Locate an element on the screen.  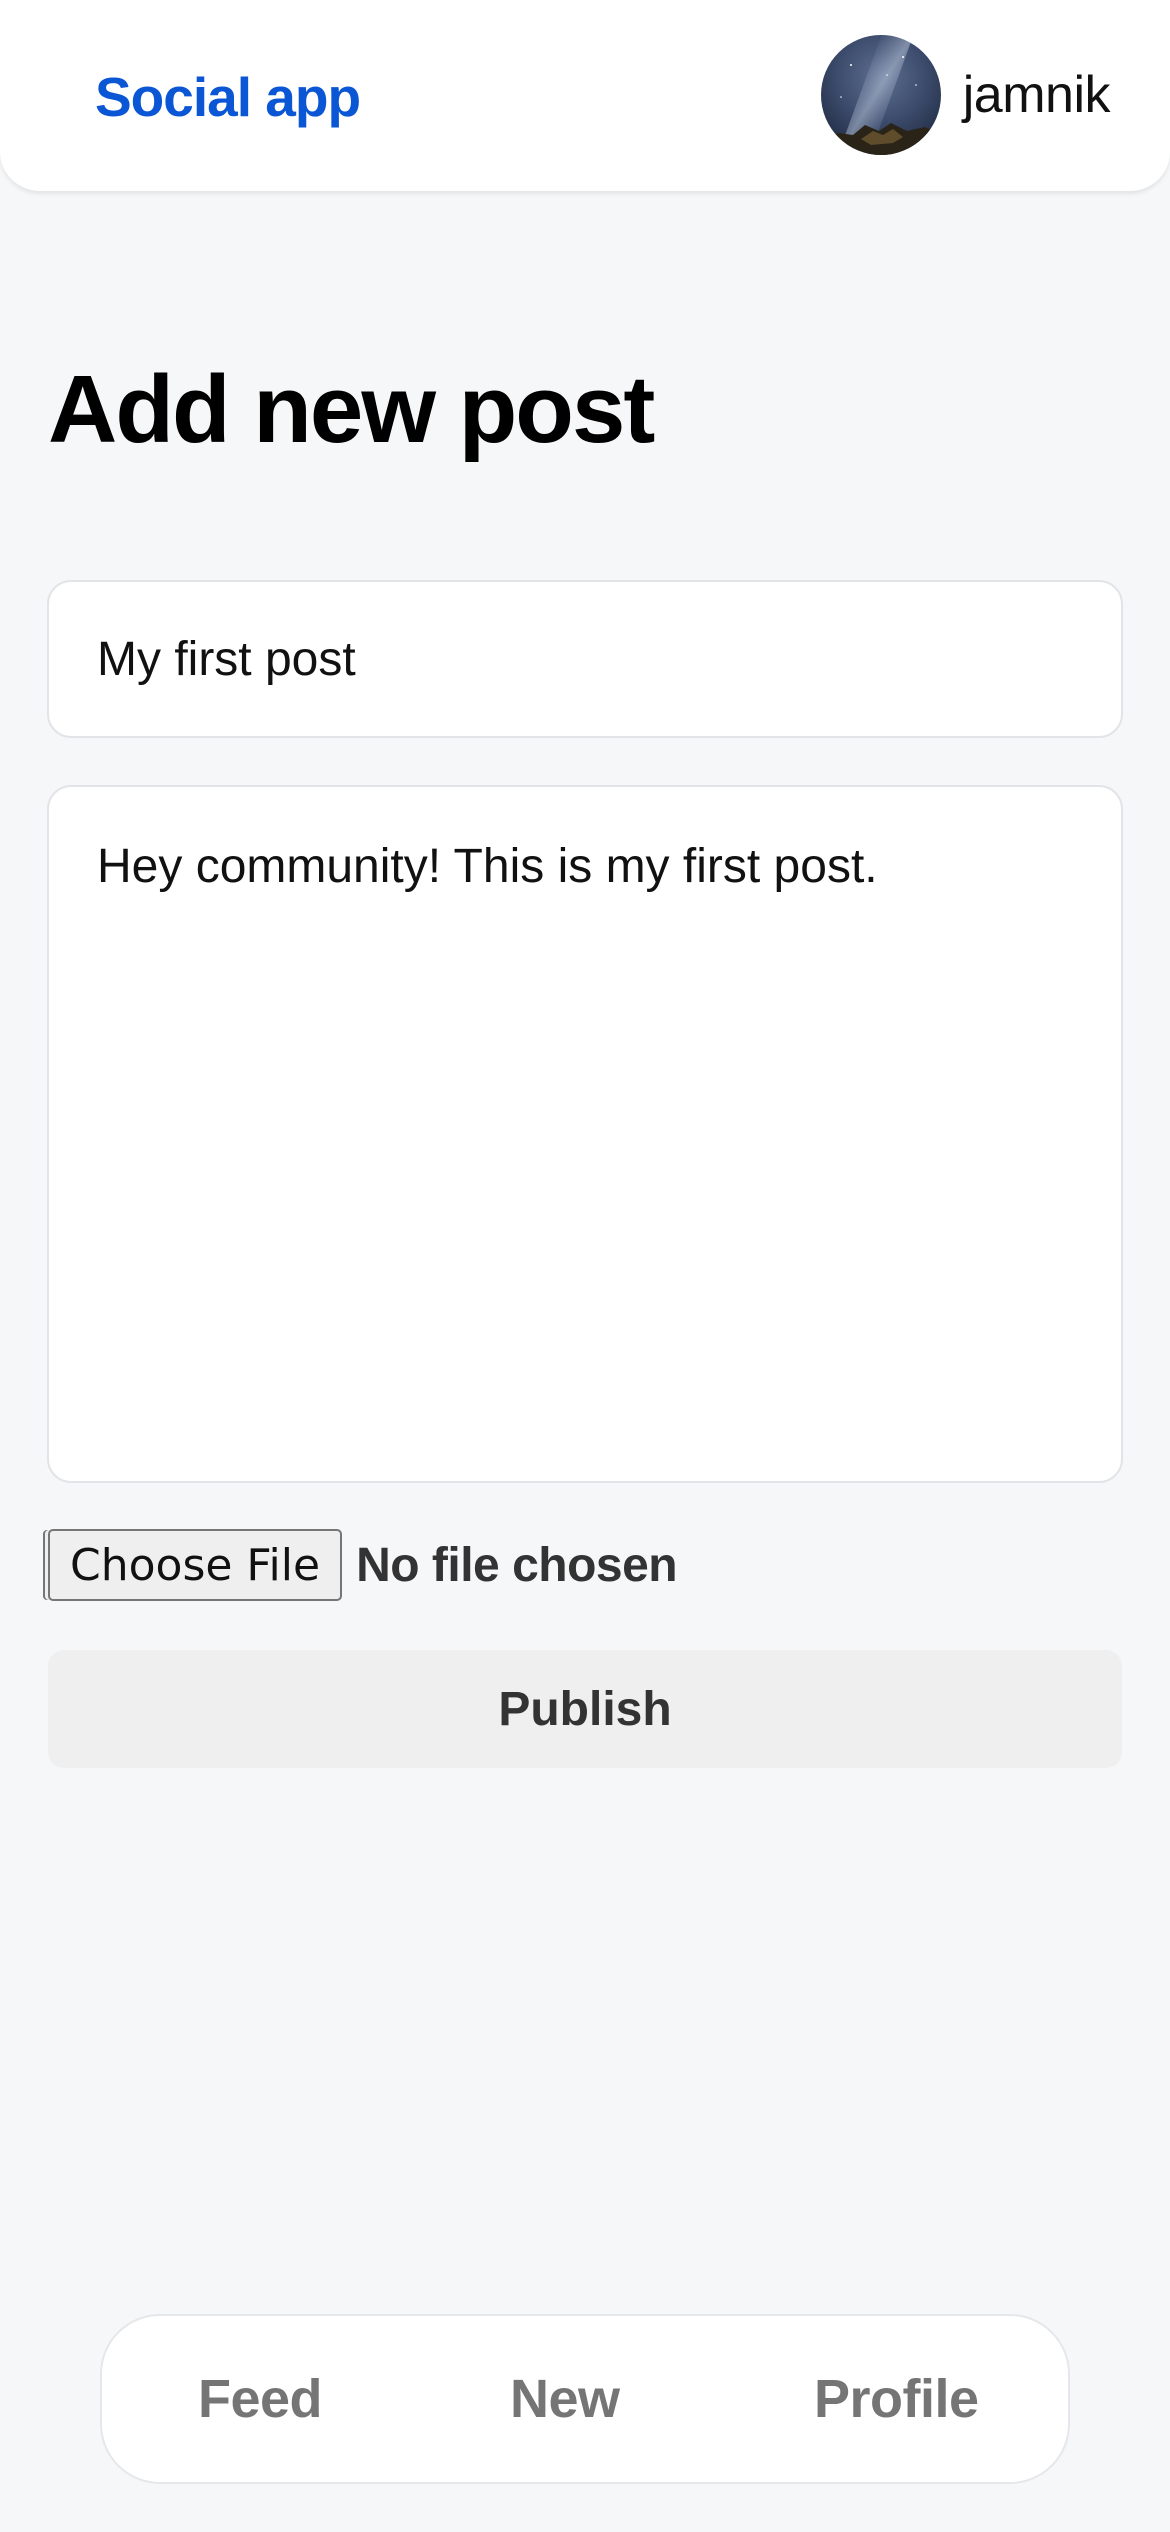
app-brand: Social app is located at coordinates (228, 97).